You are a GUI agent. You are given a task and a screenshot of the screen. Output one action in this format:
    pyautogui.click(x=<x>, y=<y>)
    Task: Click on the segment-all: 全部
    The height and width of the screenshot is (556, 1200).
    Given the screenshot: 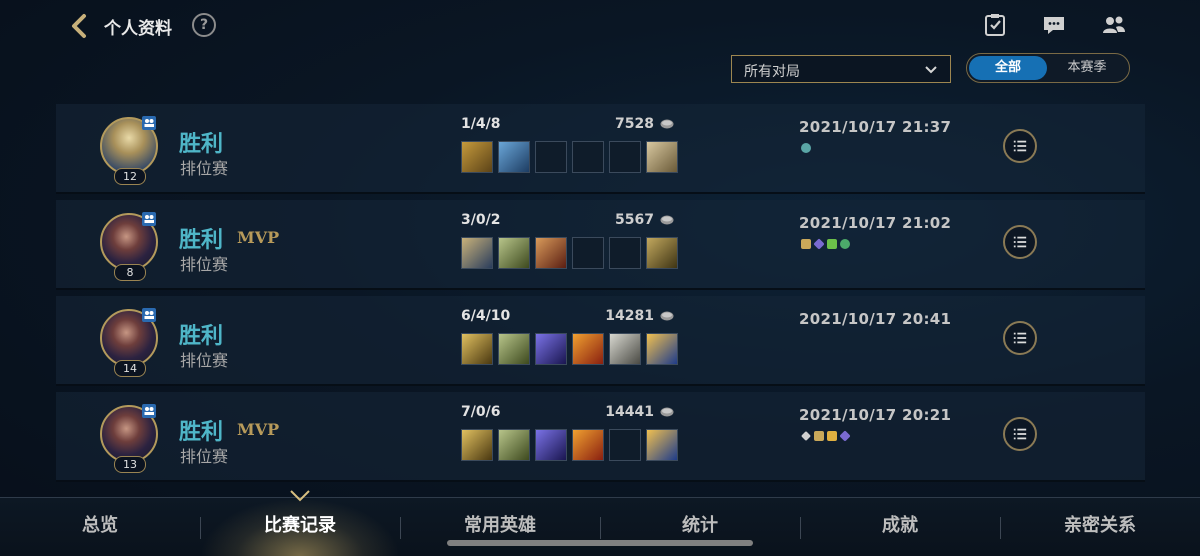 What is the action you would take?
    pyautogui.click(x=1008, y=68)
    